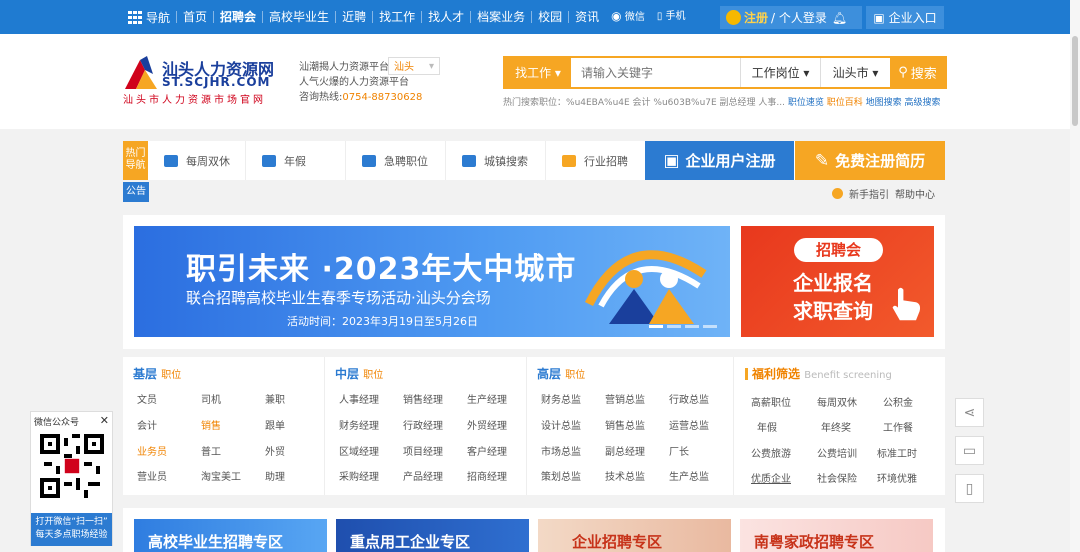  What do you see at coordinates (836, 426) in the screenshot?
I see `welfare-link: 年终奖` at bounding box center [836, 426].